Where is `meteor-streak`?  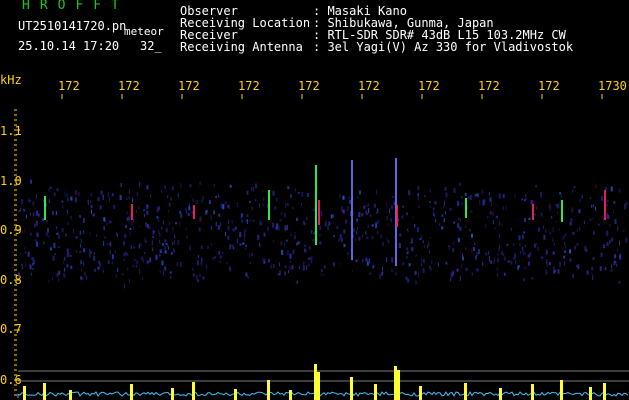 meteor-streak is located at coordinates (352, 210).